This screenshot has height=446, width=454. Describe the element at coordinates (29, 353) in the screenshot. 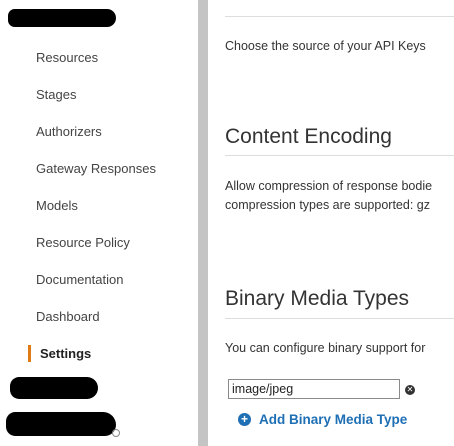

I see `active-indicator` at that location.